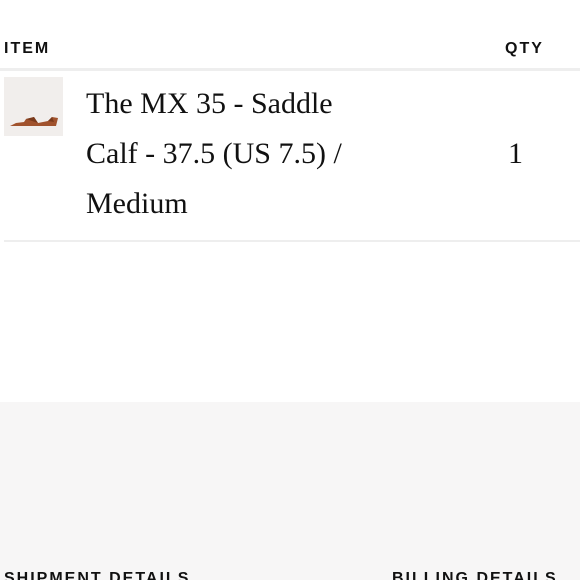 This screenshot has height=580, width=580. I want to click on qty-column-header: QTY, so click(524, 48).